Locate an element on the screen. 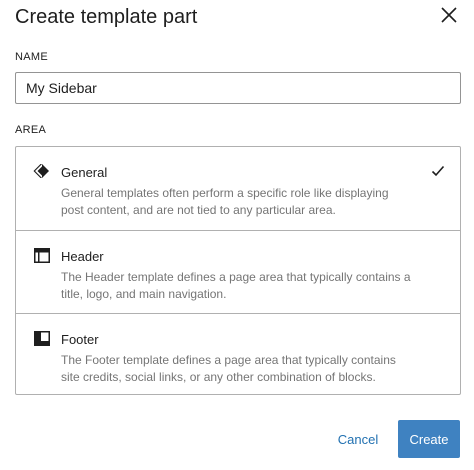  close-icon is located at coordinates (449, 15).